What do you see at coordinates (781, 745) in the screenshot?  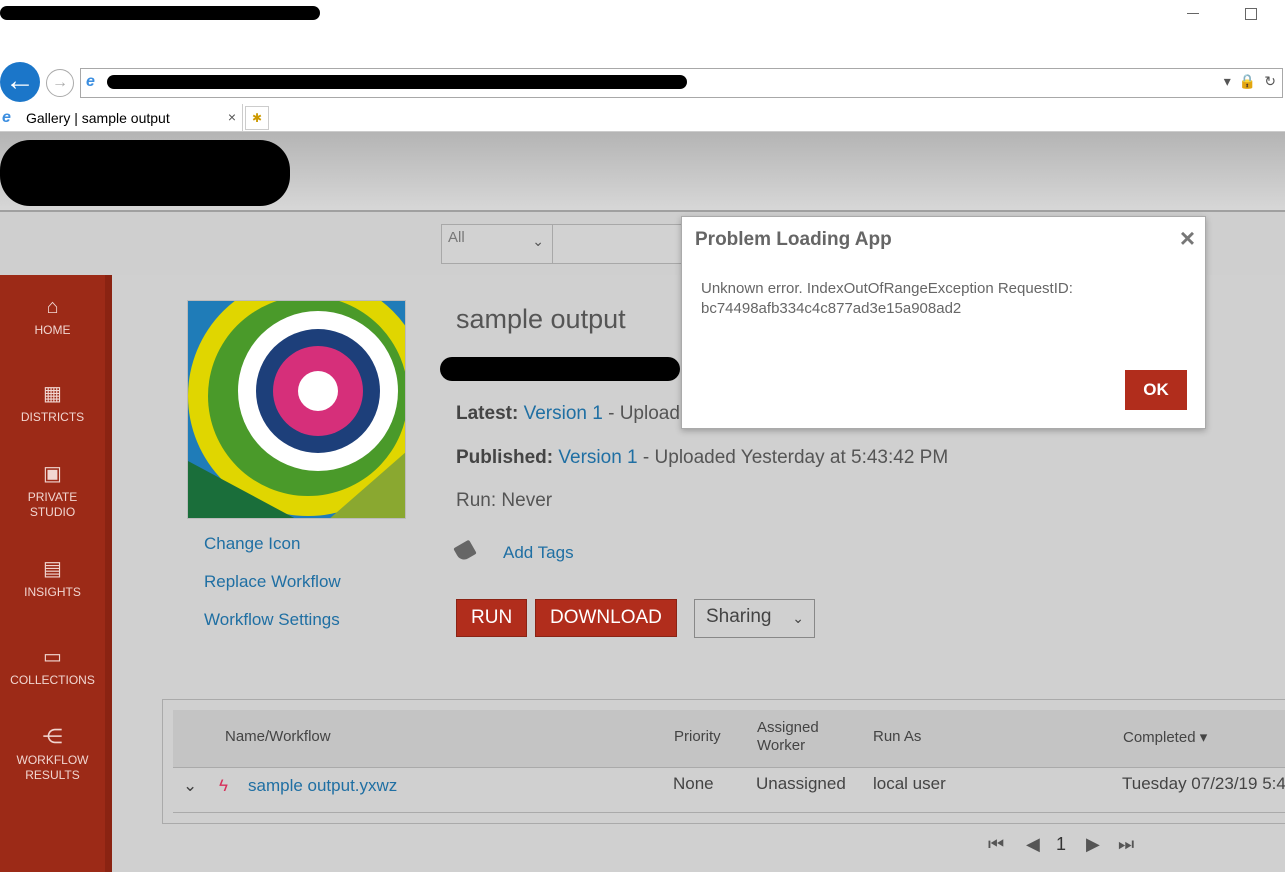 I see `header-assigned-line2: Worker` at bounding box center [781, 745].